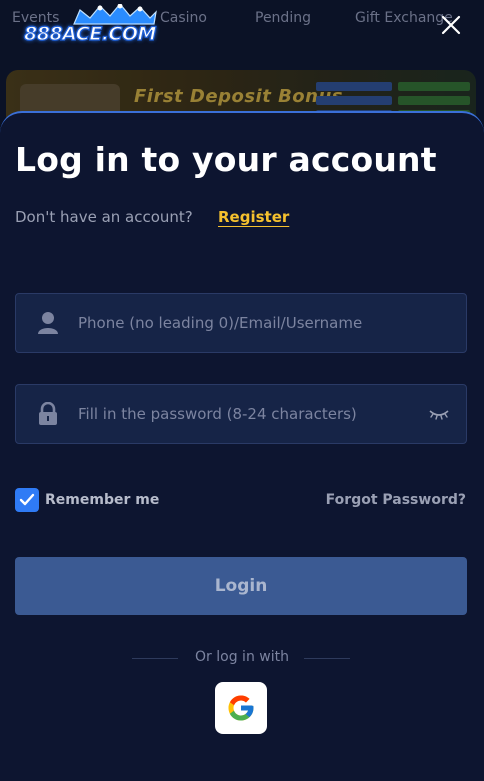 The height and width of the screenshot is (781, 484). Describe the element at coordinates (439, 414) in the screenshot. I see `eye-closed-icon` at that location.